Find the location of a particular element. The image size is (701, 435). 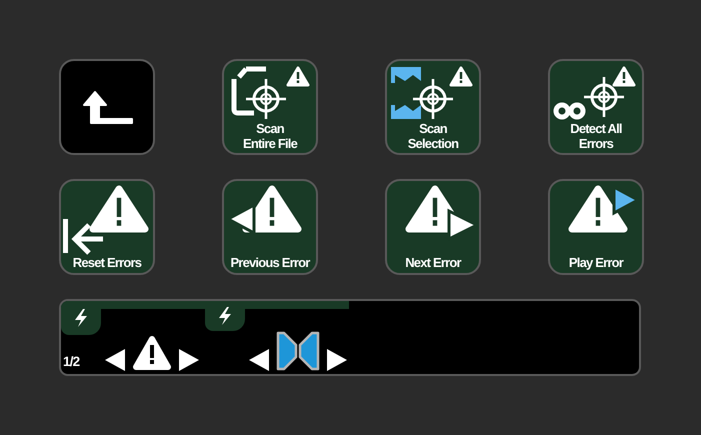

dial-tab is located at coordinates (81, 318).